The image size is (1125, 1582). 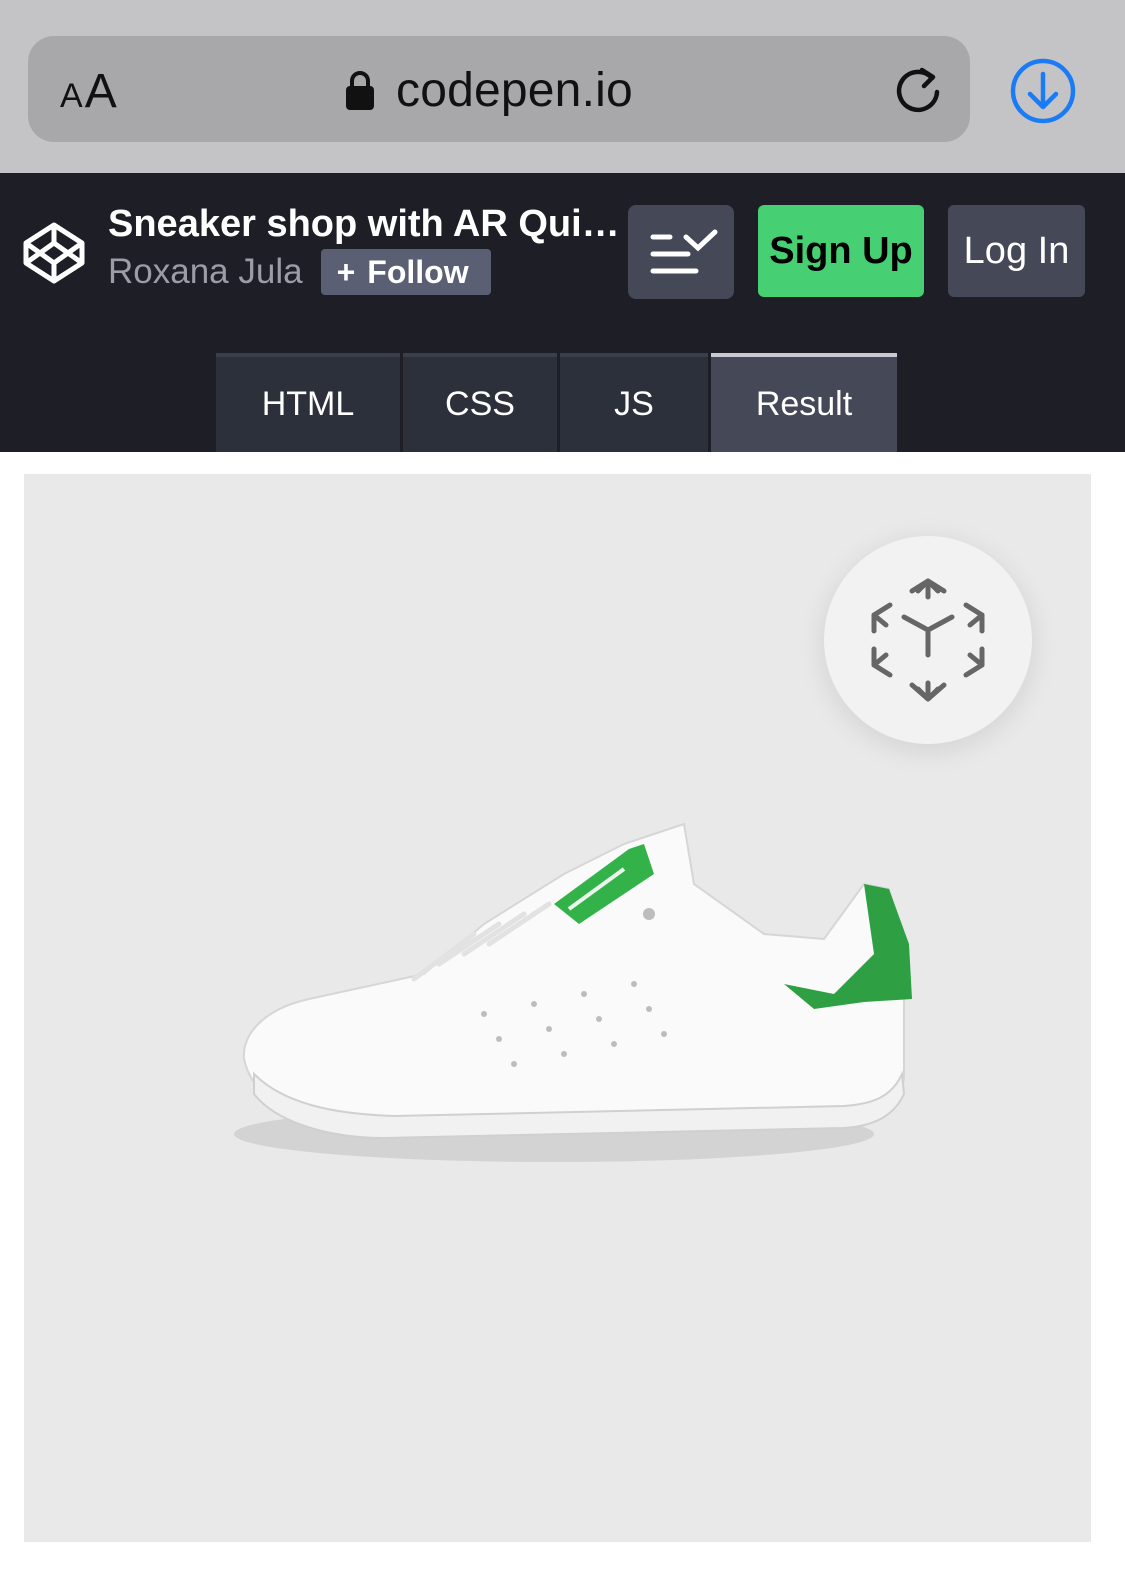 I want to click on follow-button: + Follow, so click(x=405, y=272).